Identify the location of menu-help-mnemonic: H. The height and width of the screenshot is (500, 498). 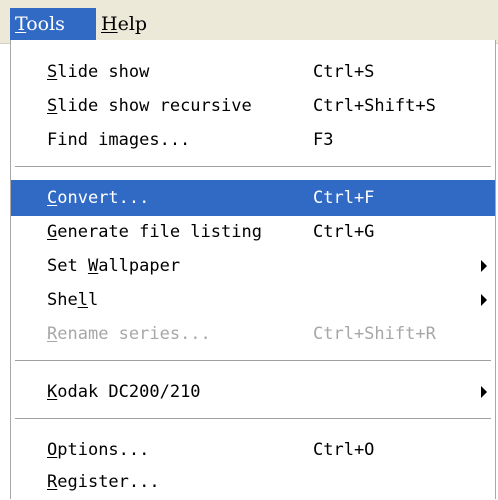
(109, 24).